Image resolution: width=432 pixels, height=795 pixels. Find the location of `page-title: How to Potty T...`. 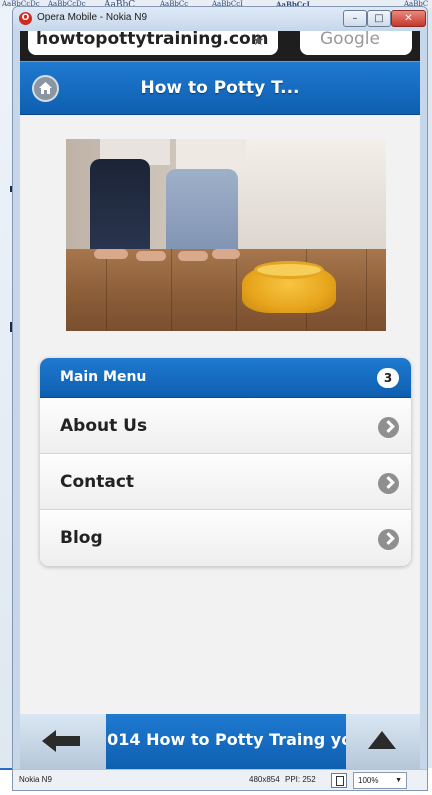

page-title: How to Potty T... is located at coordinates (220, 88).